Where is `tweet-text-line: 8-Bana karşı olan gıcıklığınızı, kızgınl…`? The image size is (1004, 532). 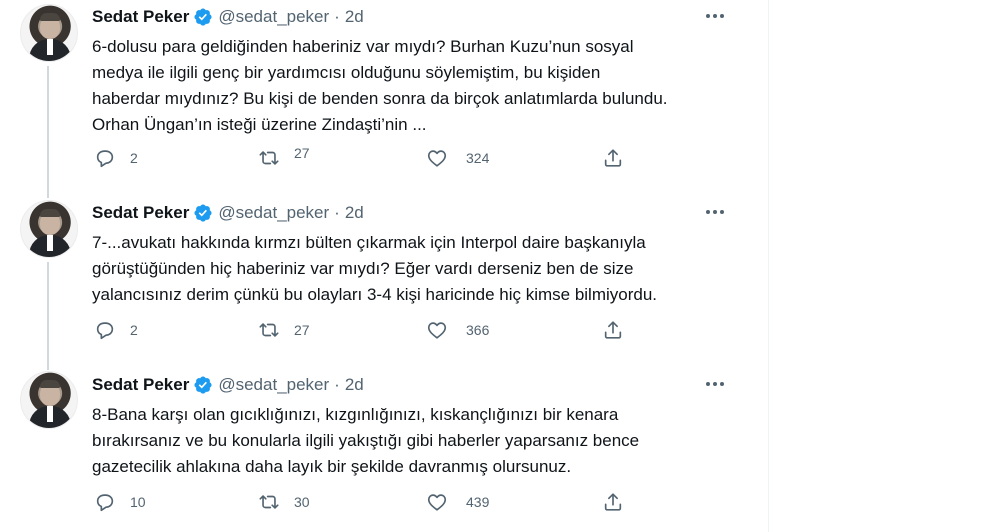
tweet-text-line: 8-Bana karşı olan gıcıklığınızı, kızgınl… is located at coordinates (355, 414).